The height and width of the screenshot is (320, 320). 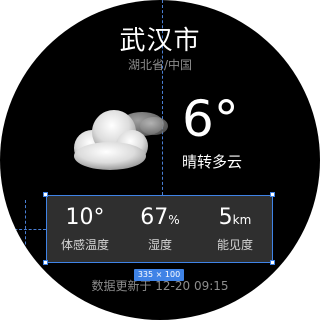 What do you see at coordinates (23, 229) in the screenshot?
I see `alignment-guide-horizontal` at bounding box center [23, 229].